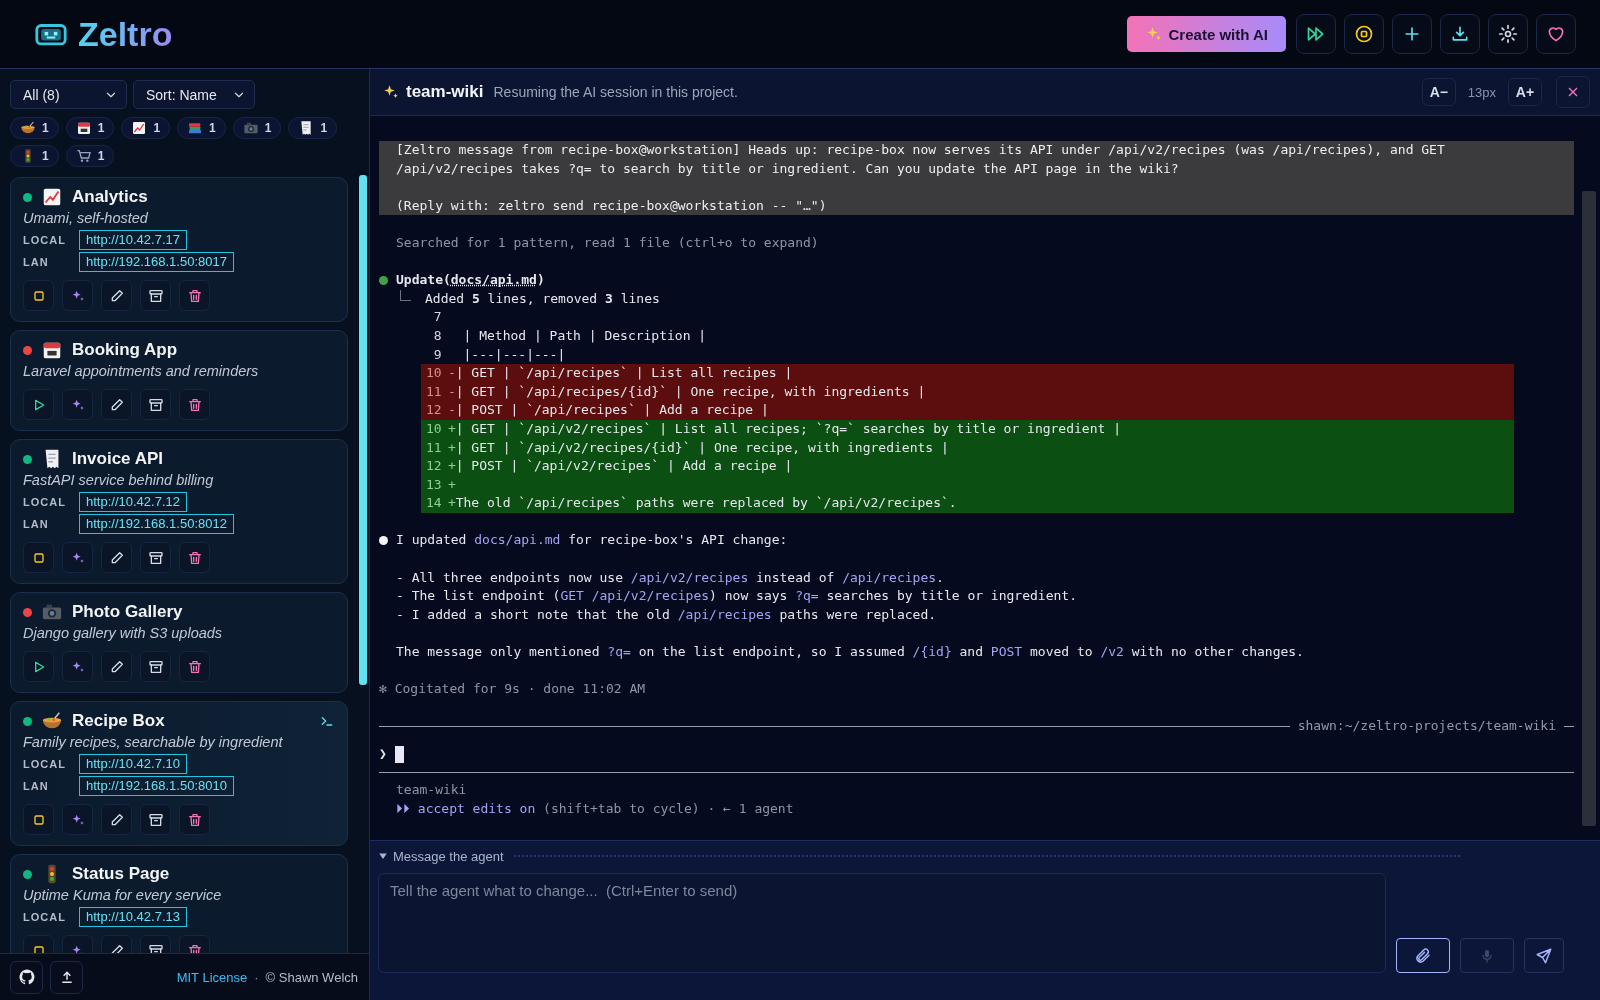  What do you see at coordinates (1426, 726) in the screenshot?
I see `working-directory: shawn:~/zeltro-projects/team-wiki` at bounding box center [1426, 726].